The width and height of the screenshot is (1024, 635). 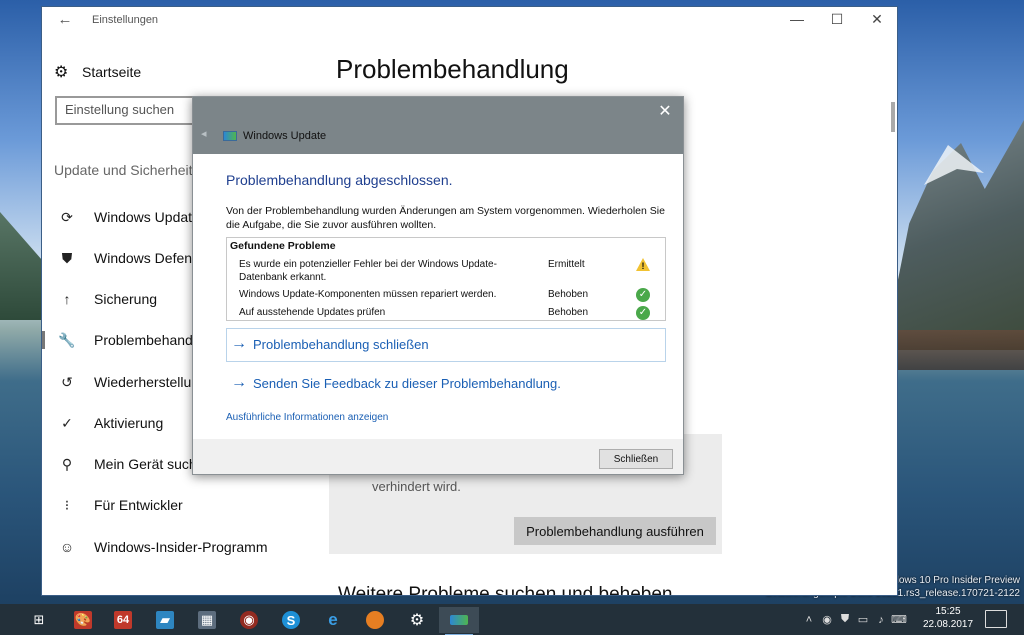 I want to click on person-pin-icon: ⚲, so click(x=67, y=463).